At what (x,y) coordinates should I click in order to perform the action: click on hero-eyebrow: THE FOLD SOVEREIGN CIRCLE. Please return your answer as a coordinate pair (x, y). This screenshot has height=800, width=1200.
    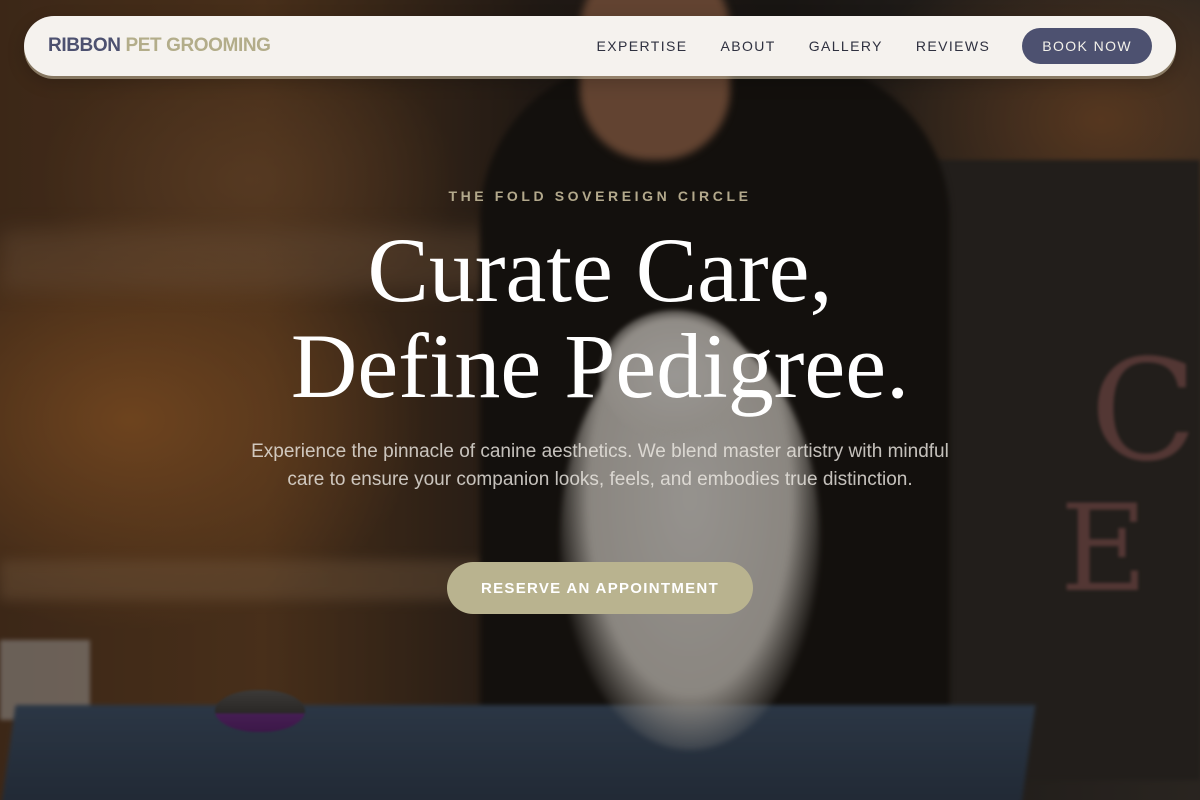
    Looking at the image, I should click on (600, 196).